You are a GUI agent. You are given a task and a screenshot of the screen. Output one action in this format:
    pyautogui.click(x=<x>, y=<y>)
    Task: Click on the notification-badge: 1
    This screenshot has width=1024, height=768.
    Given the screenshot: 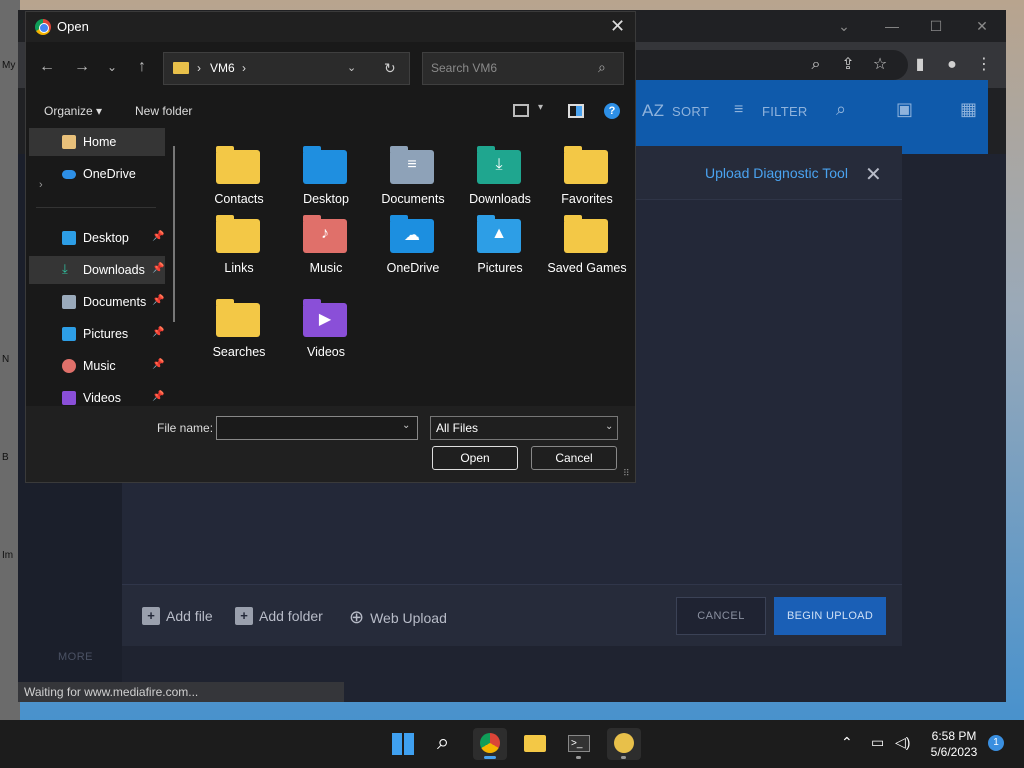 What is the action you would take?
    pyautogui.click(x=996, y=743)
    